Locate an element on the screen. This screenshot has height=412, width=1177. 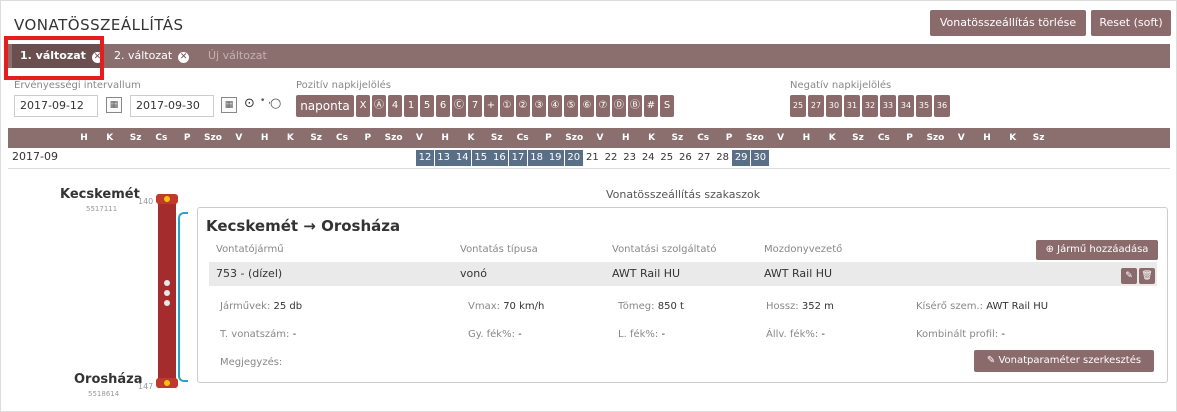
column-type: Vontatás típusa is located at coordinates (499, 249).